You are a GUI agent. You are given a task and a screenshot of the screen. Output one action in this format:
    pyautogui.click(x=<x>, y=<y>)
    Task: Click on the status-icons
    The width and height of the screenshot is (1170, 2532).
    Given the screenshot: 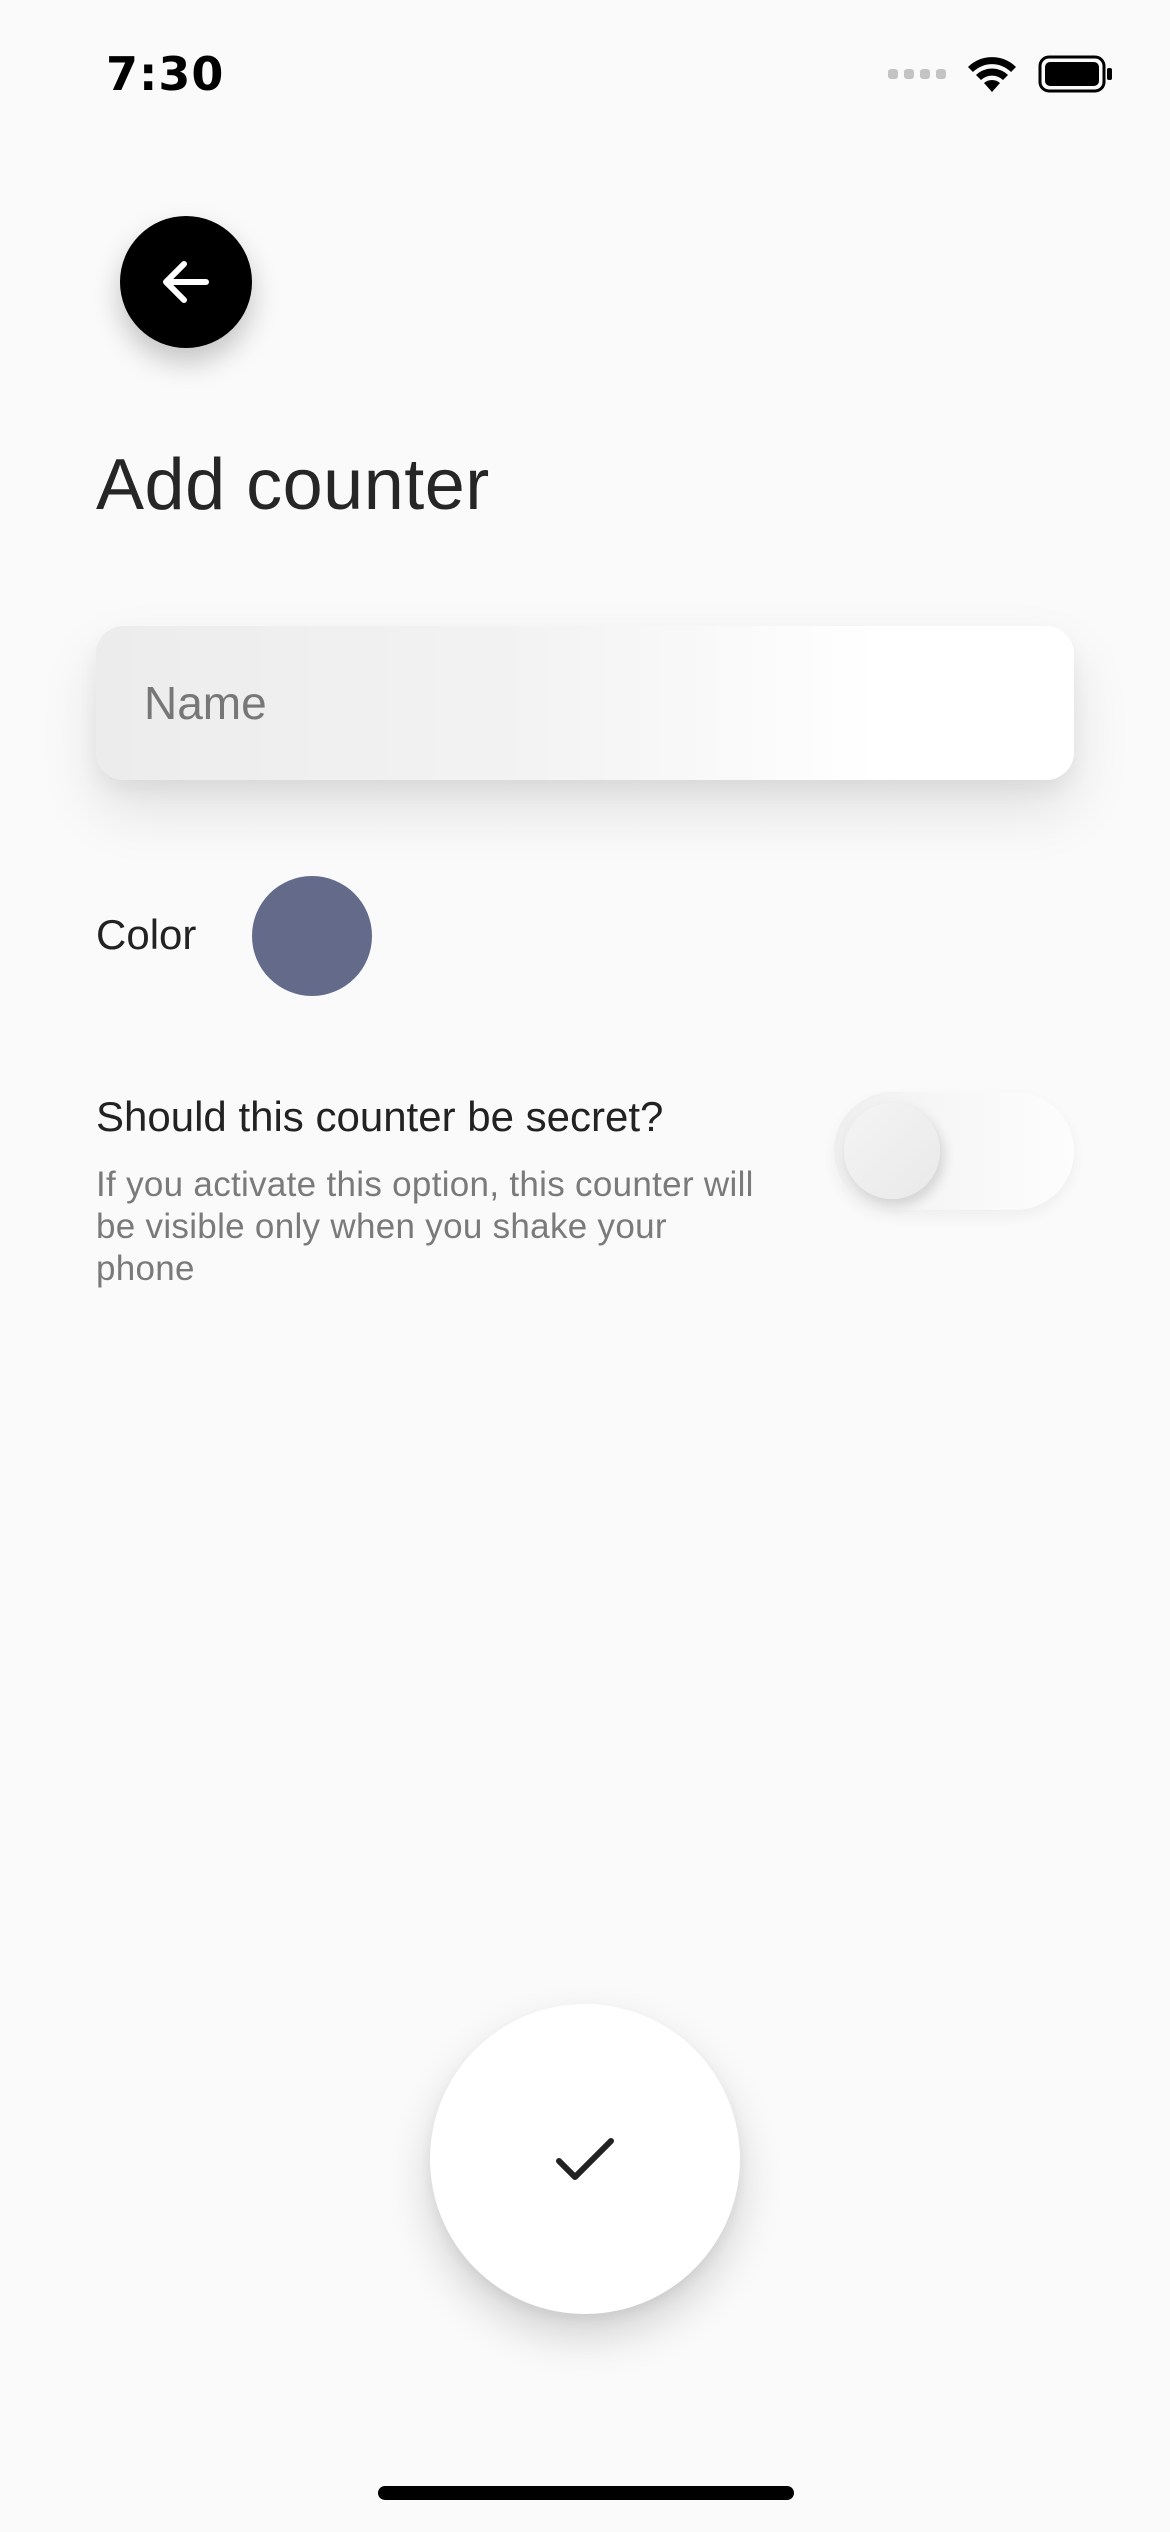 What is the action you would take?
    pyautogui.click(x=1001, y=74)
    